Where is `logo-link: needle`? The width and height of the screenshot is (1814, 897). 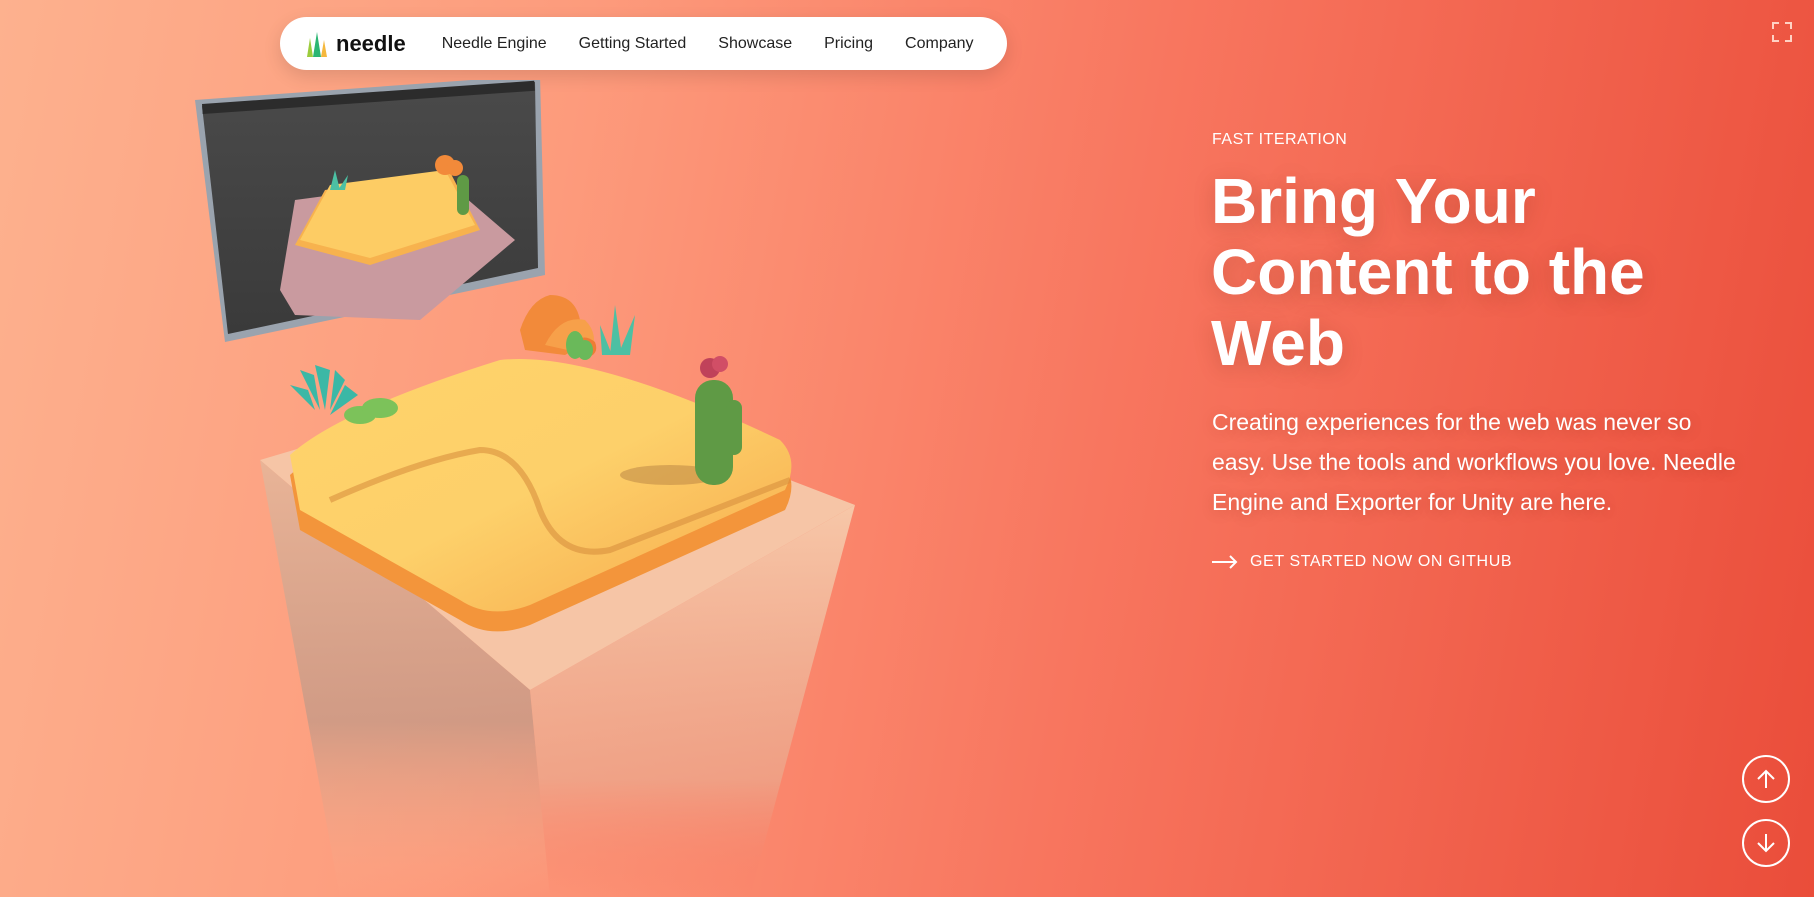
logo-link: needle is located at coordinates (355, 44).